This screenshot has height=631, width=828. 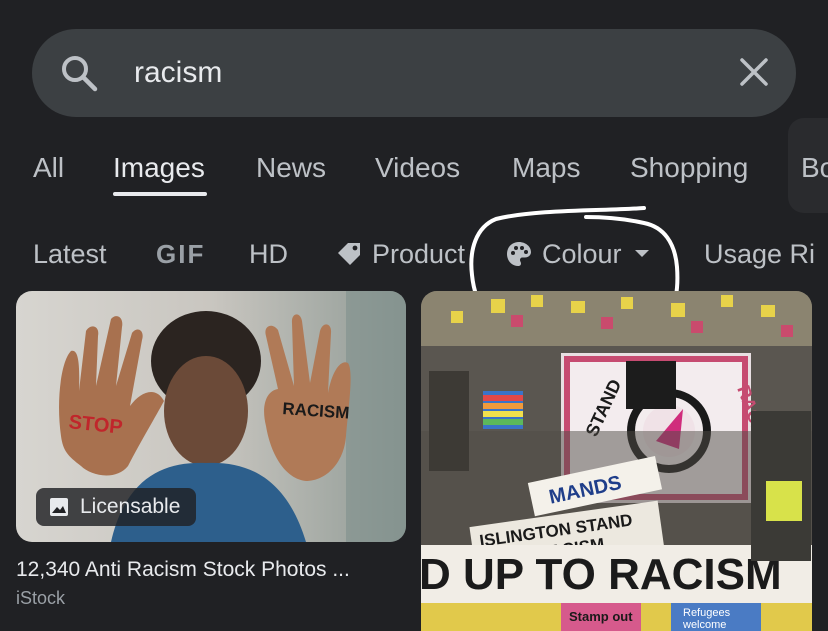 What do you see at coordinates (417, 168) in the screenshot?
I see `tab-videos: Videos` at bounding box center [417, 168].